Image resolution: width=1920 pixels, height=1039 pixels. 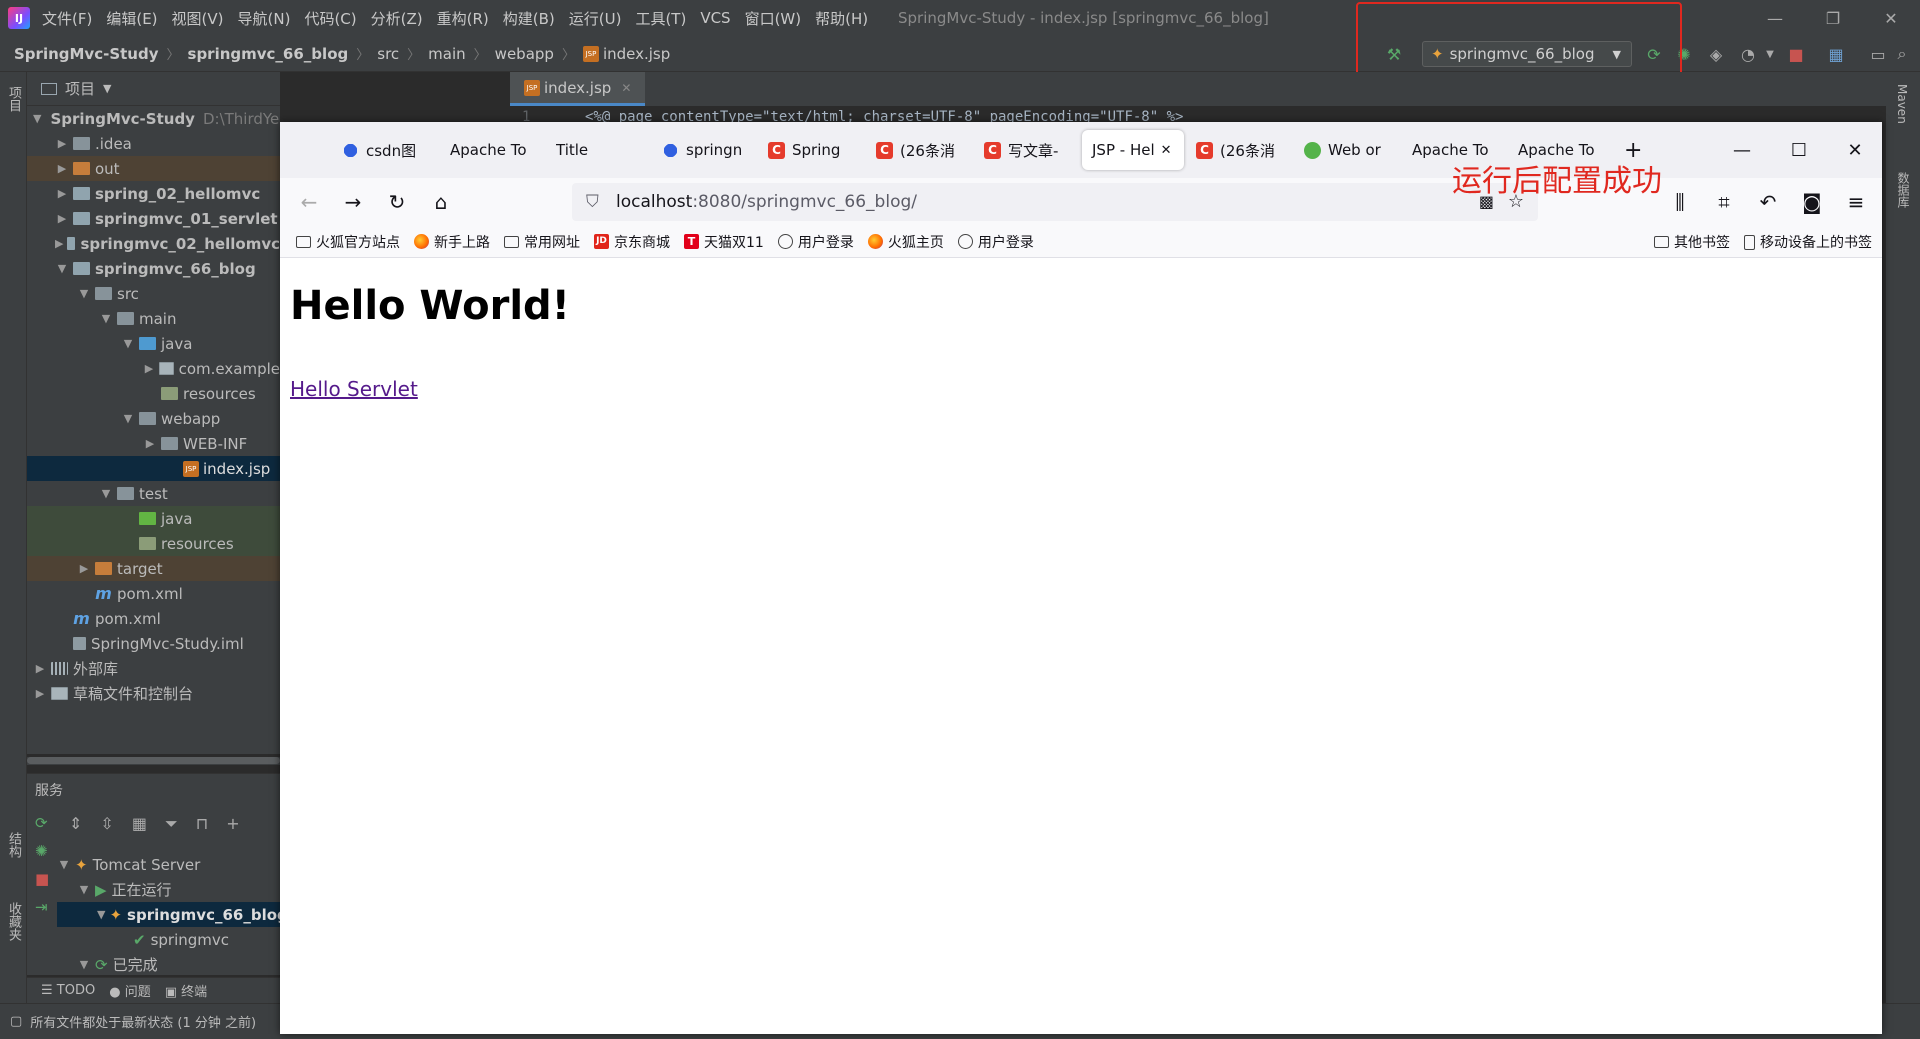 What do you see at coordinates (1768, 202) in the screenshot?
I see `undo-icon: ↶` at bounding box center [1768, 202].